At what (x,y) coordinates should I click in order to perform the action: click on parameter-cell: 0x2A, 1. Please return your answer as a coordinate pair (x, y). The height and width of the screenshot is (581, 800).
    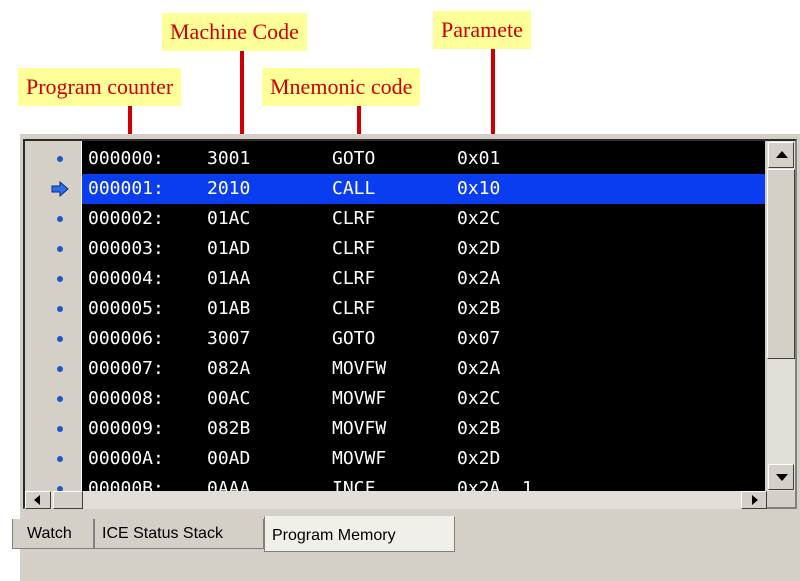
    Looking at the image, I should click on (495, 484).